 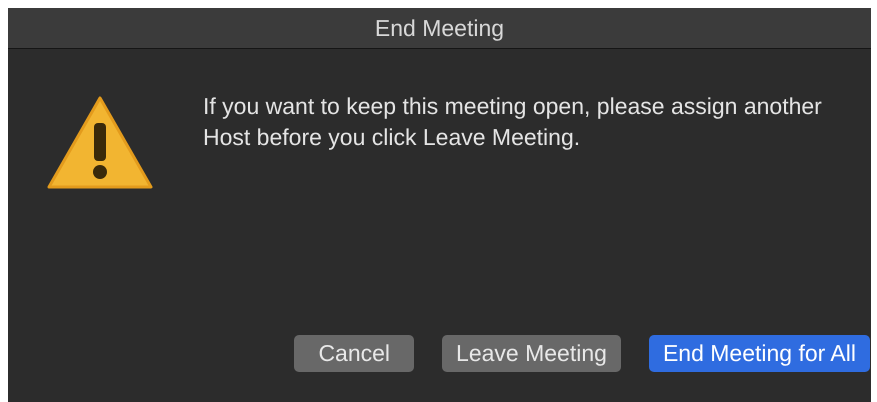 What do you see at coordinates (759, 353) in the screenshot?
I see `dialog-button: End Meeting for All` at bounding box center [759, 353].